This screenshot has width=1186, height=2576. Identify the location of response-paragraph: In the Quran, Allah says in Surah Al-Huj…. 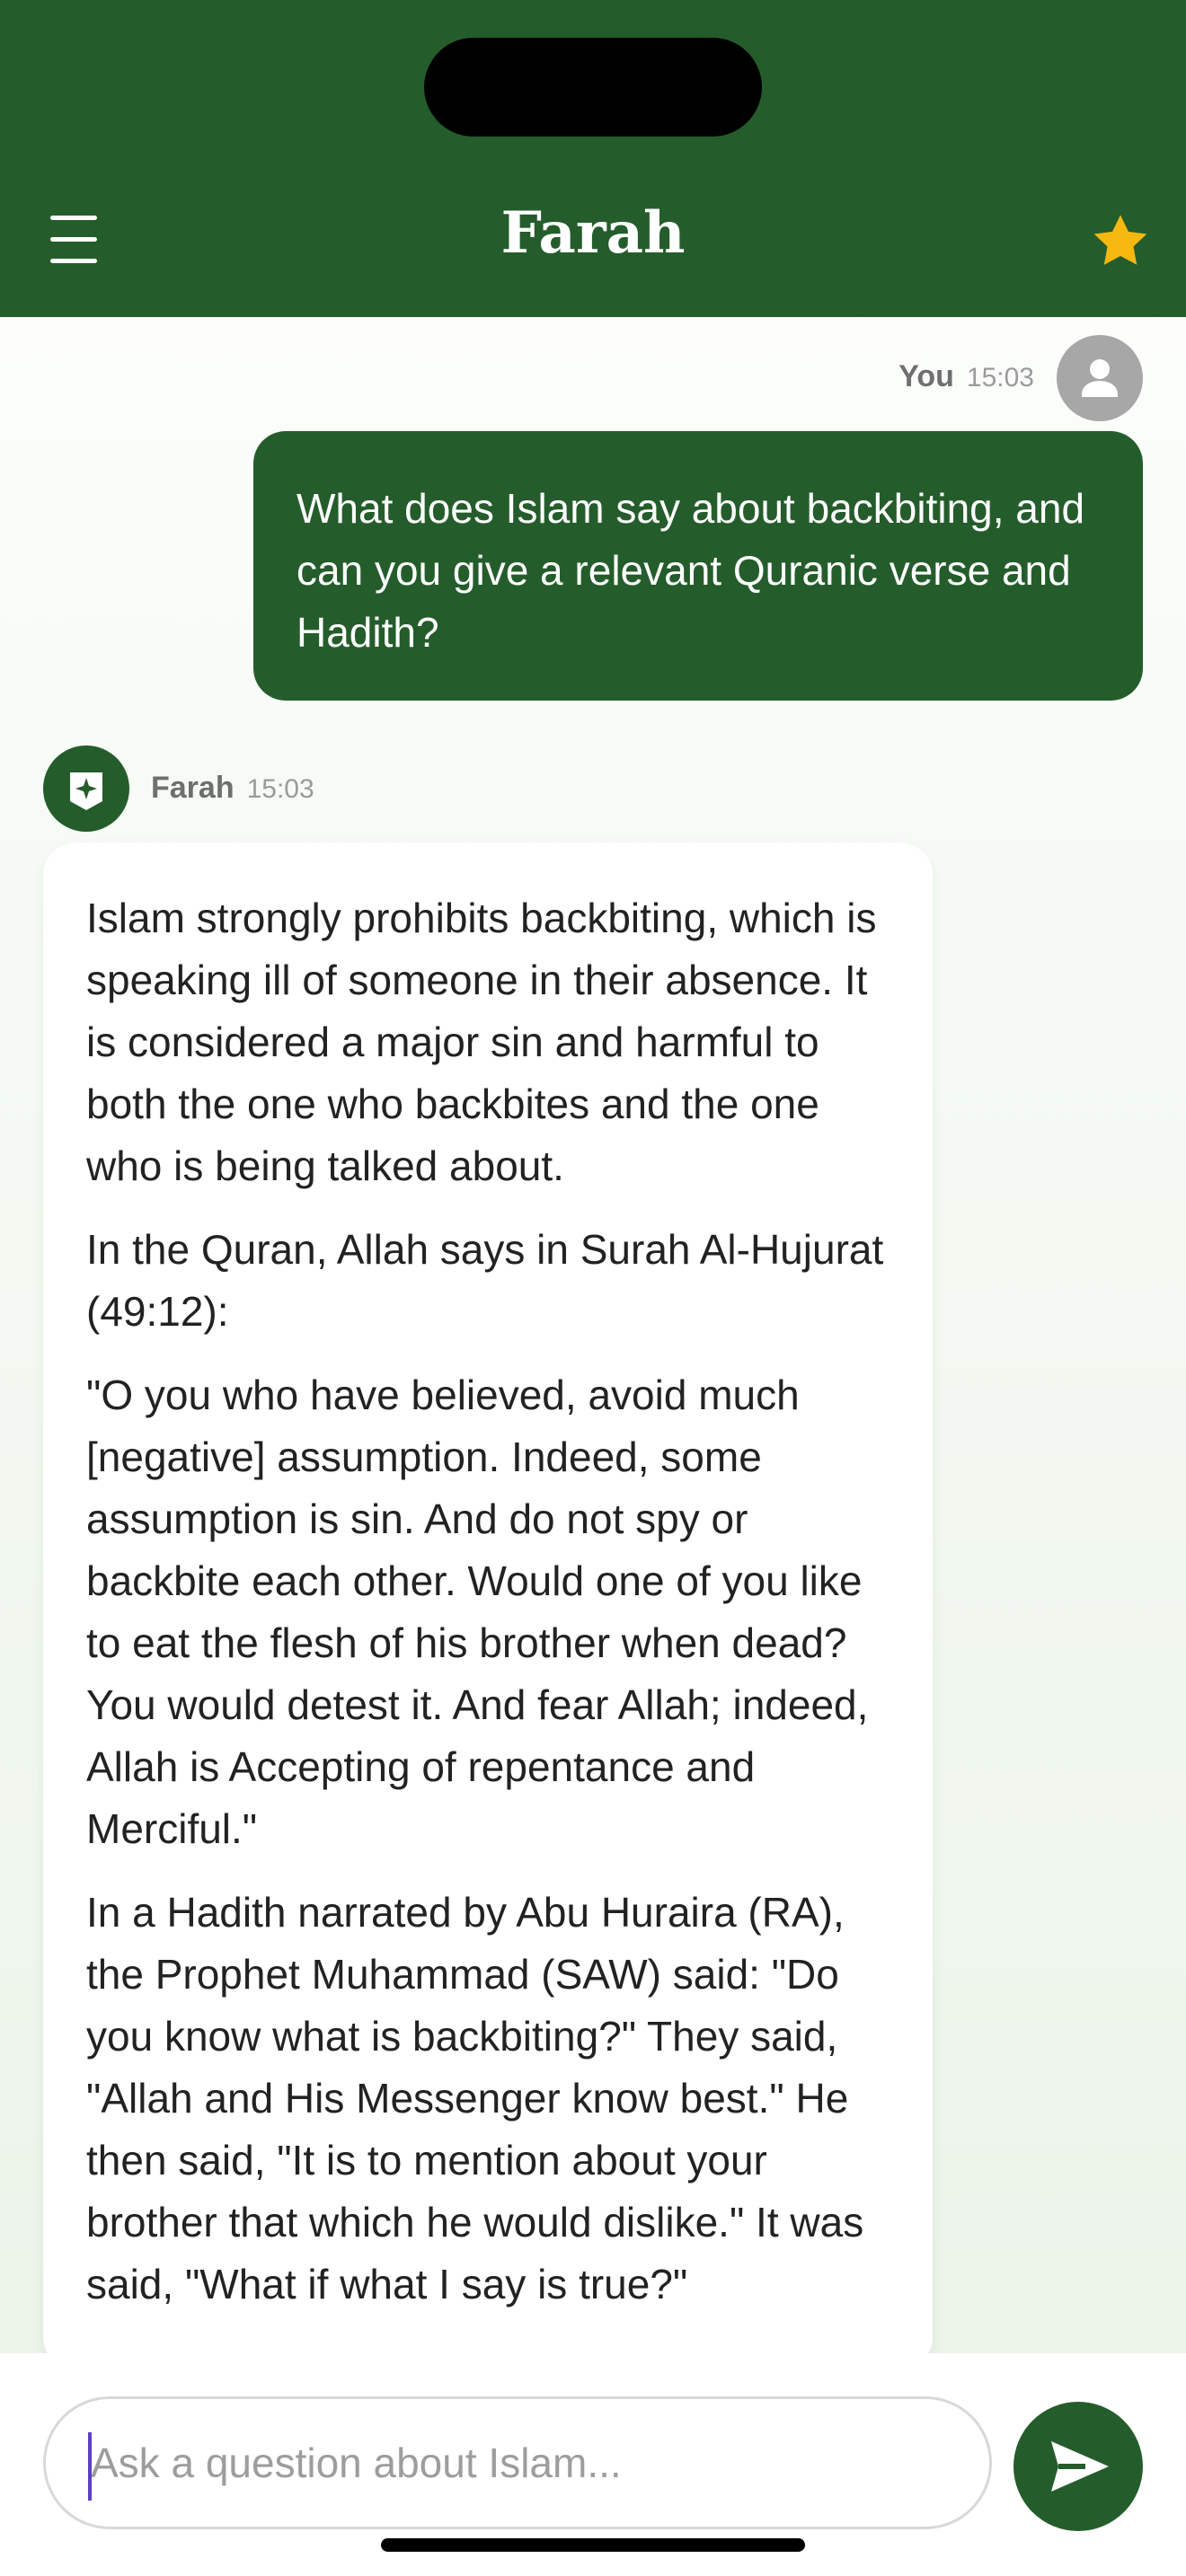
(485, 1280).